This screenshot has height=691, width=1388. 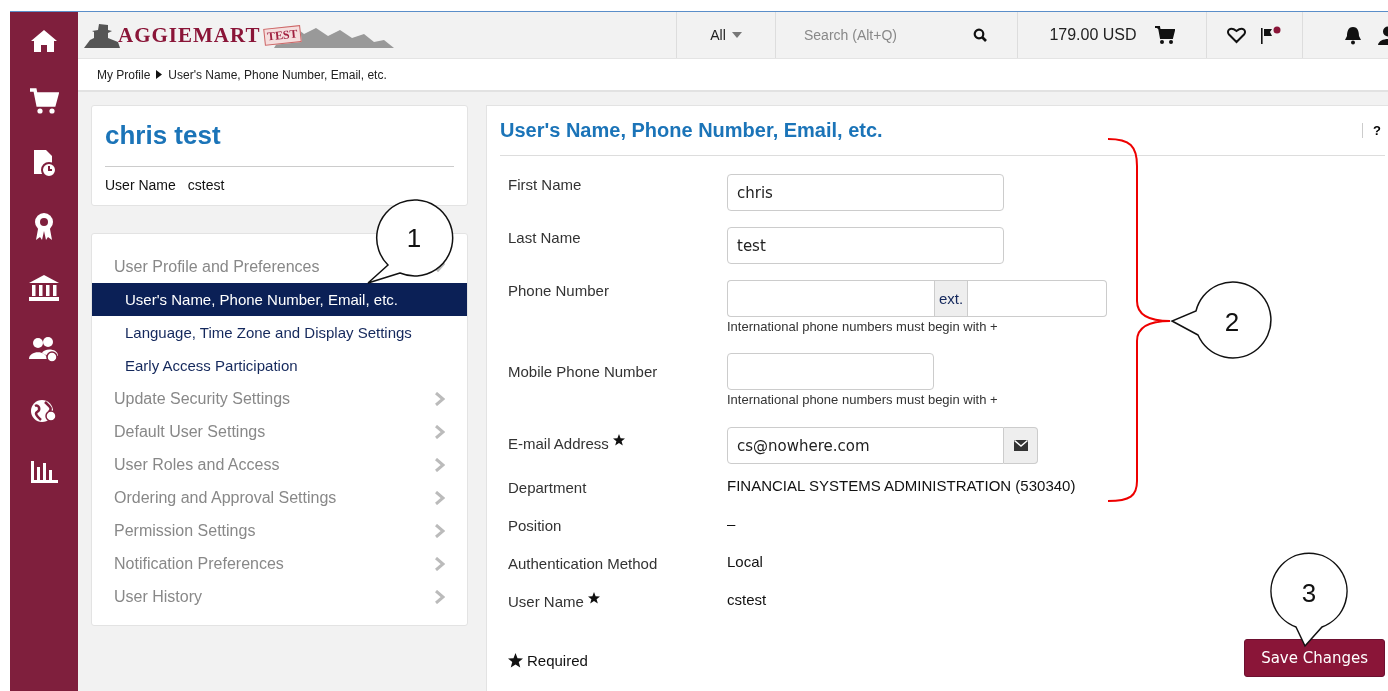 I want to click on search-icon, so click(x=980, y=35).